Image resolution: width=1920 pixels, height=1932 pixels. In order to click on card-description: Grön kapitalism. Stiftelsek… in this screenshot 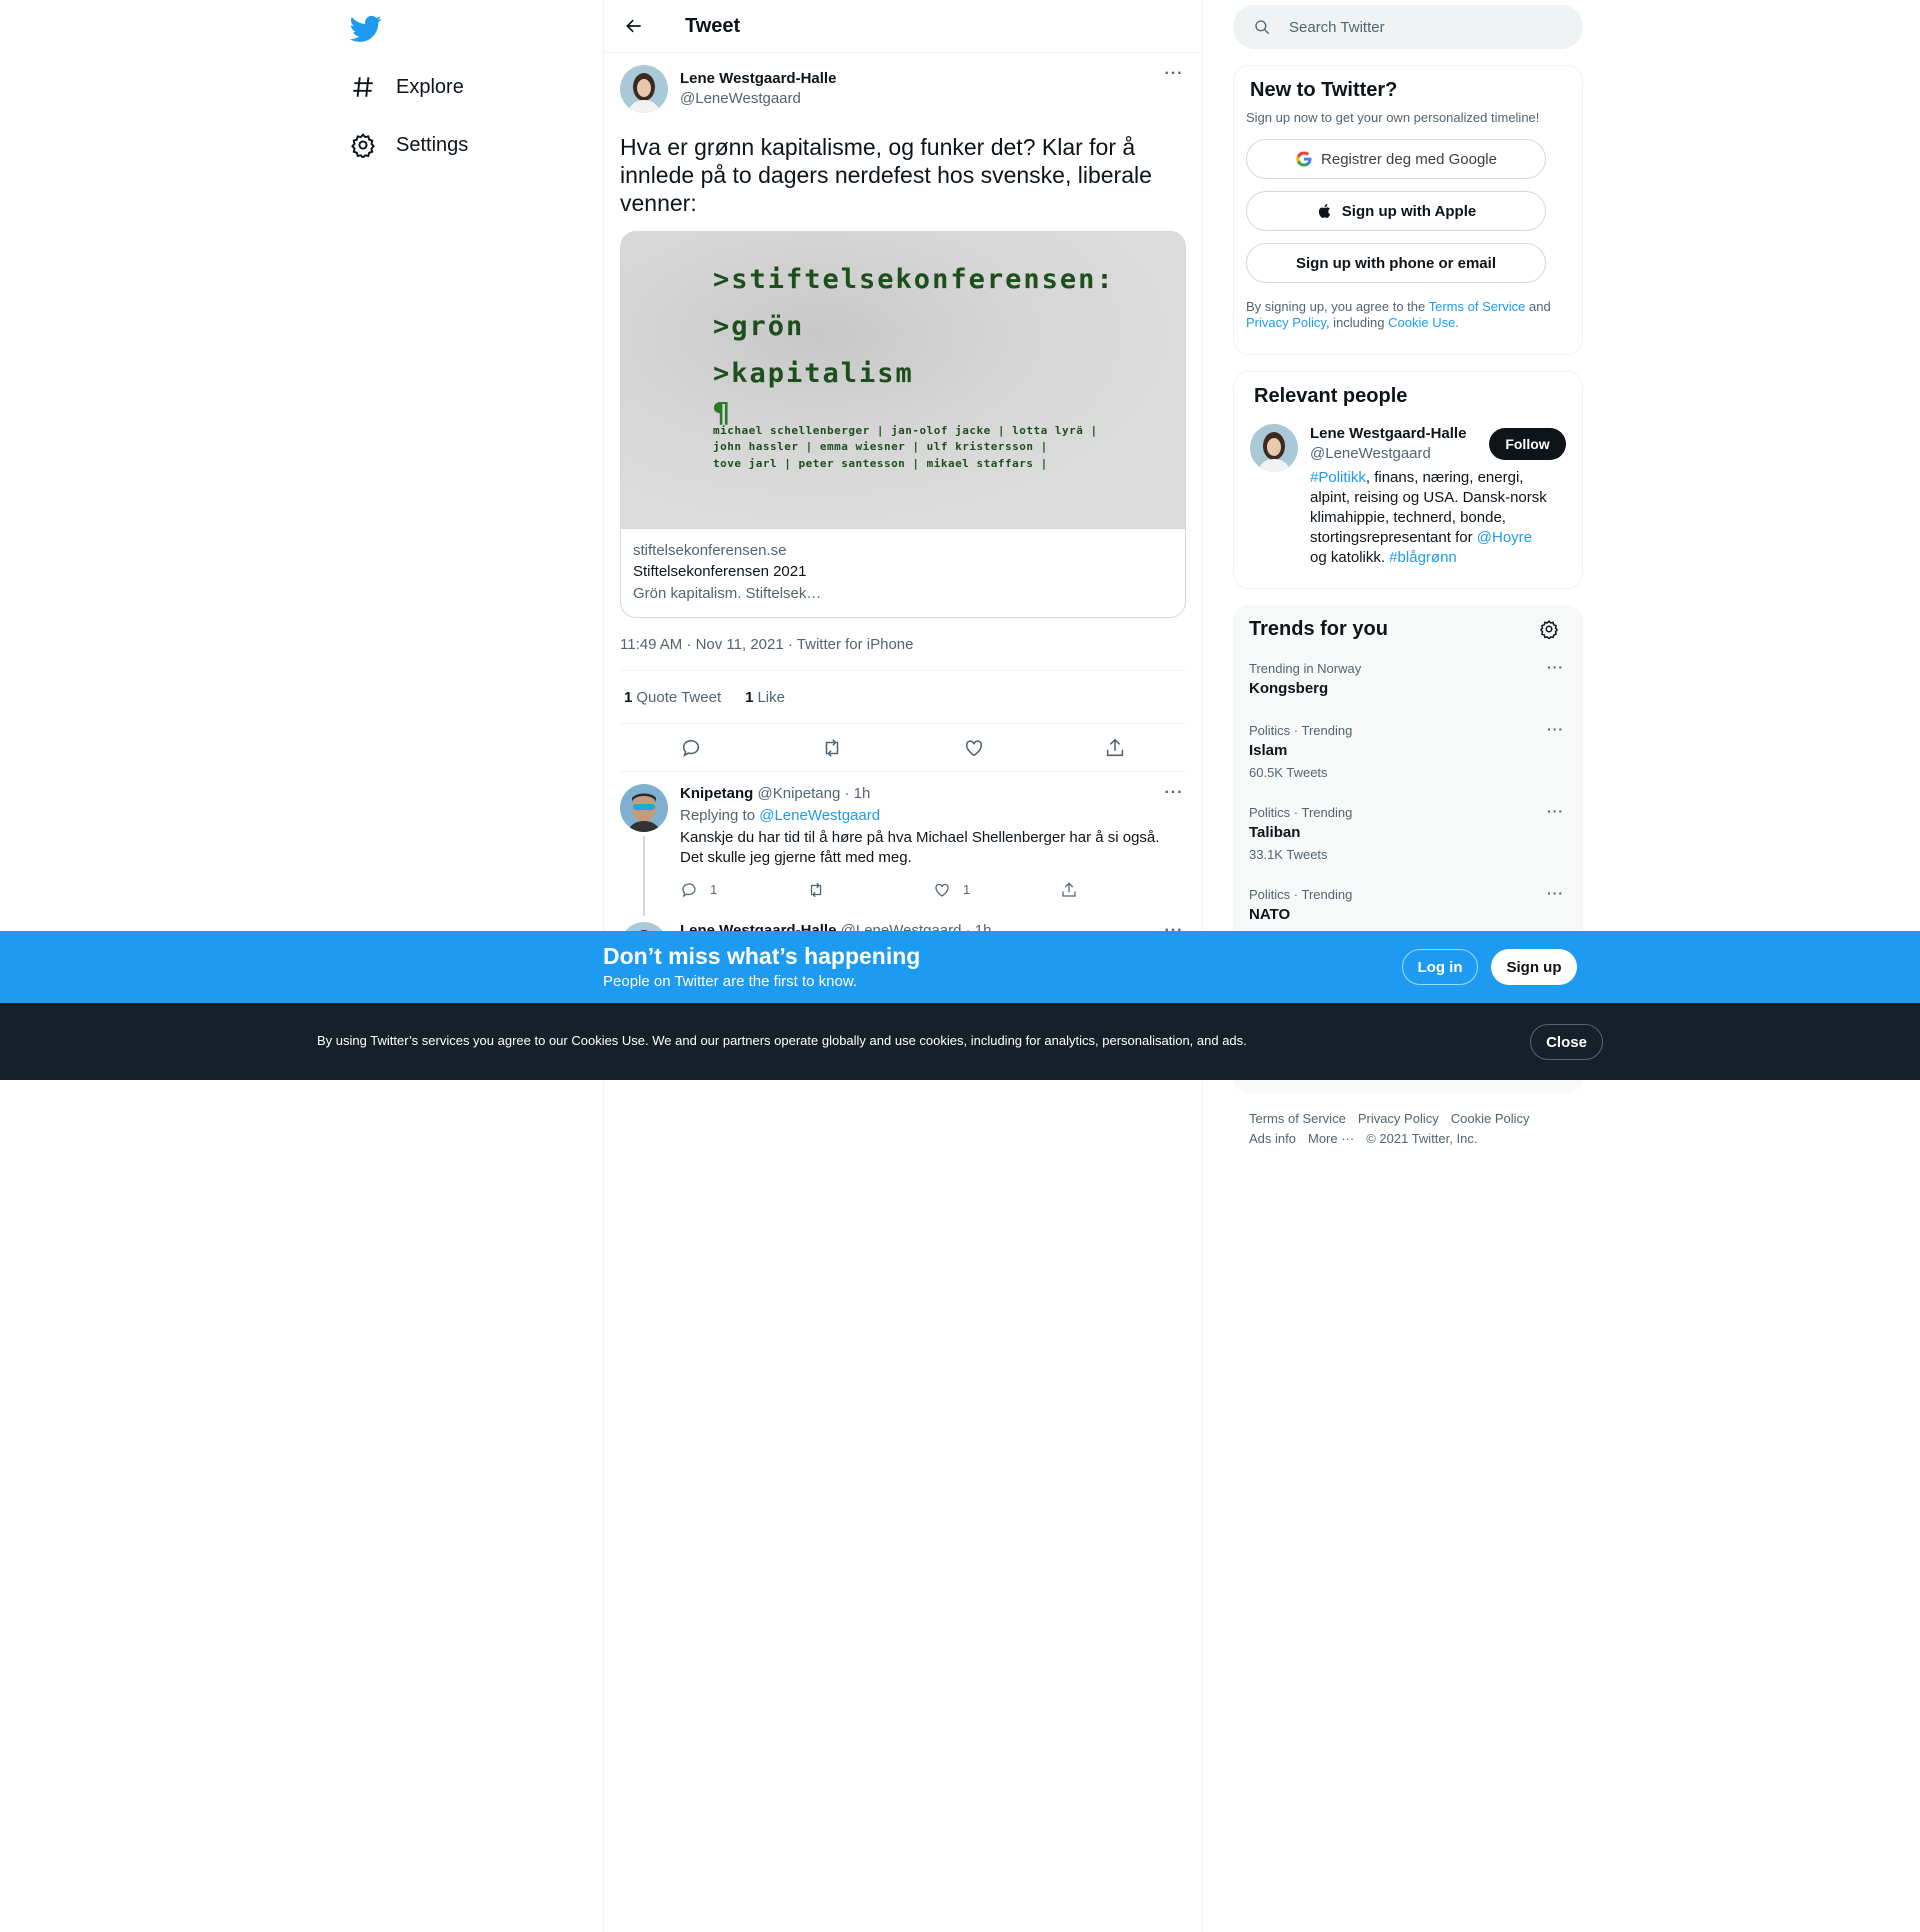, I will do `click(727, 593)`.